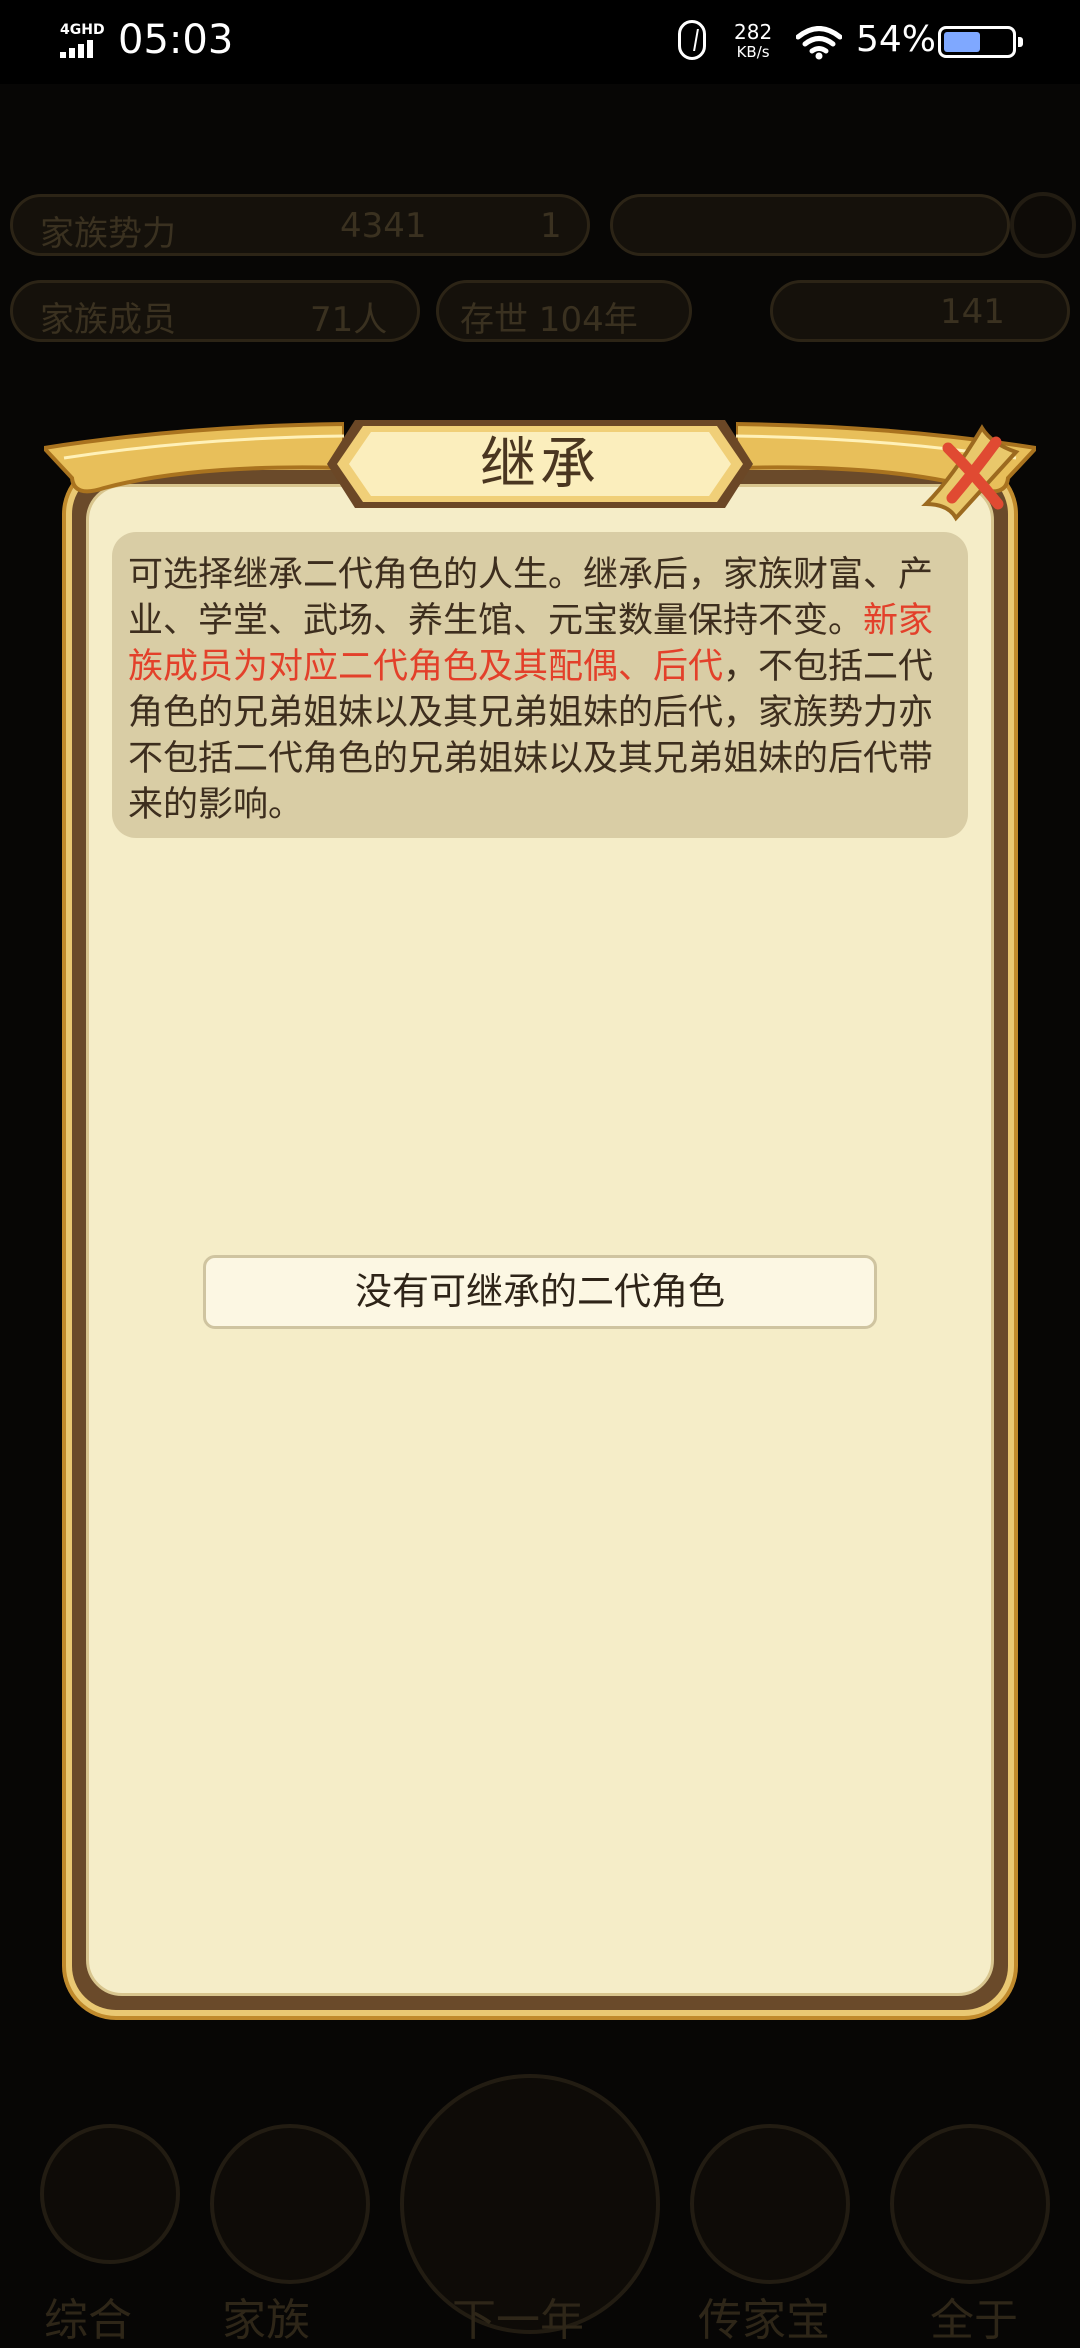 Image resolution: width=1080 pixels, height=2348 pixels. I want to click on bg-tab-more: 全于, so click(974, 2320).